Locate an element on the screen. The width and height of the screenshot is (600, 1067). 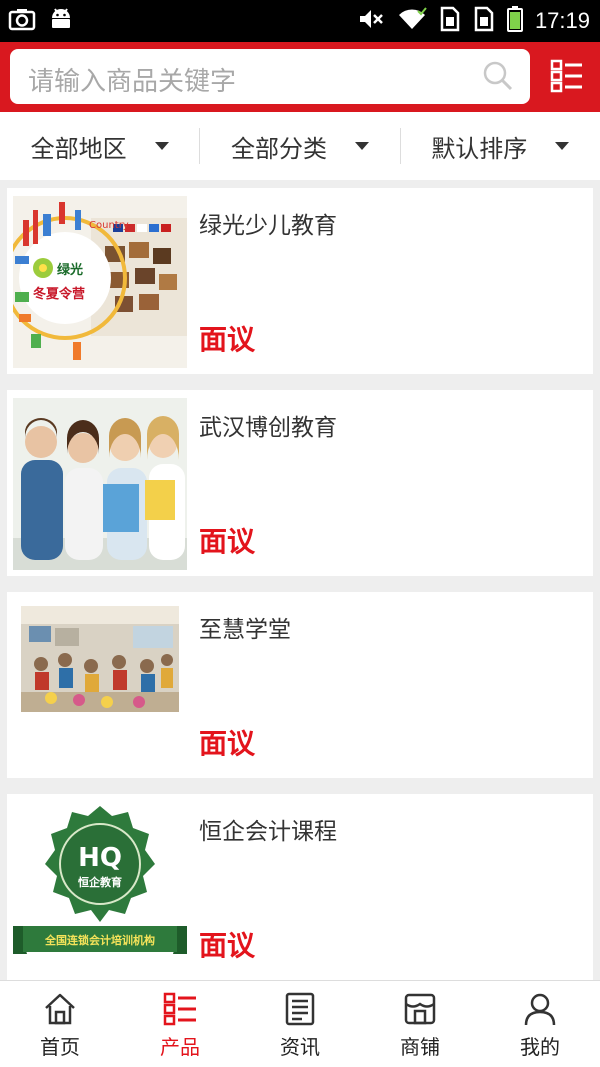
product-image: 绿光 冬夏令营 Country is located at coordinates (100, 282).